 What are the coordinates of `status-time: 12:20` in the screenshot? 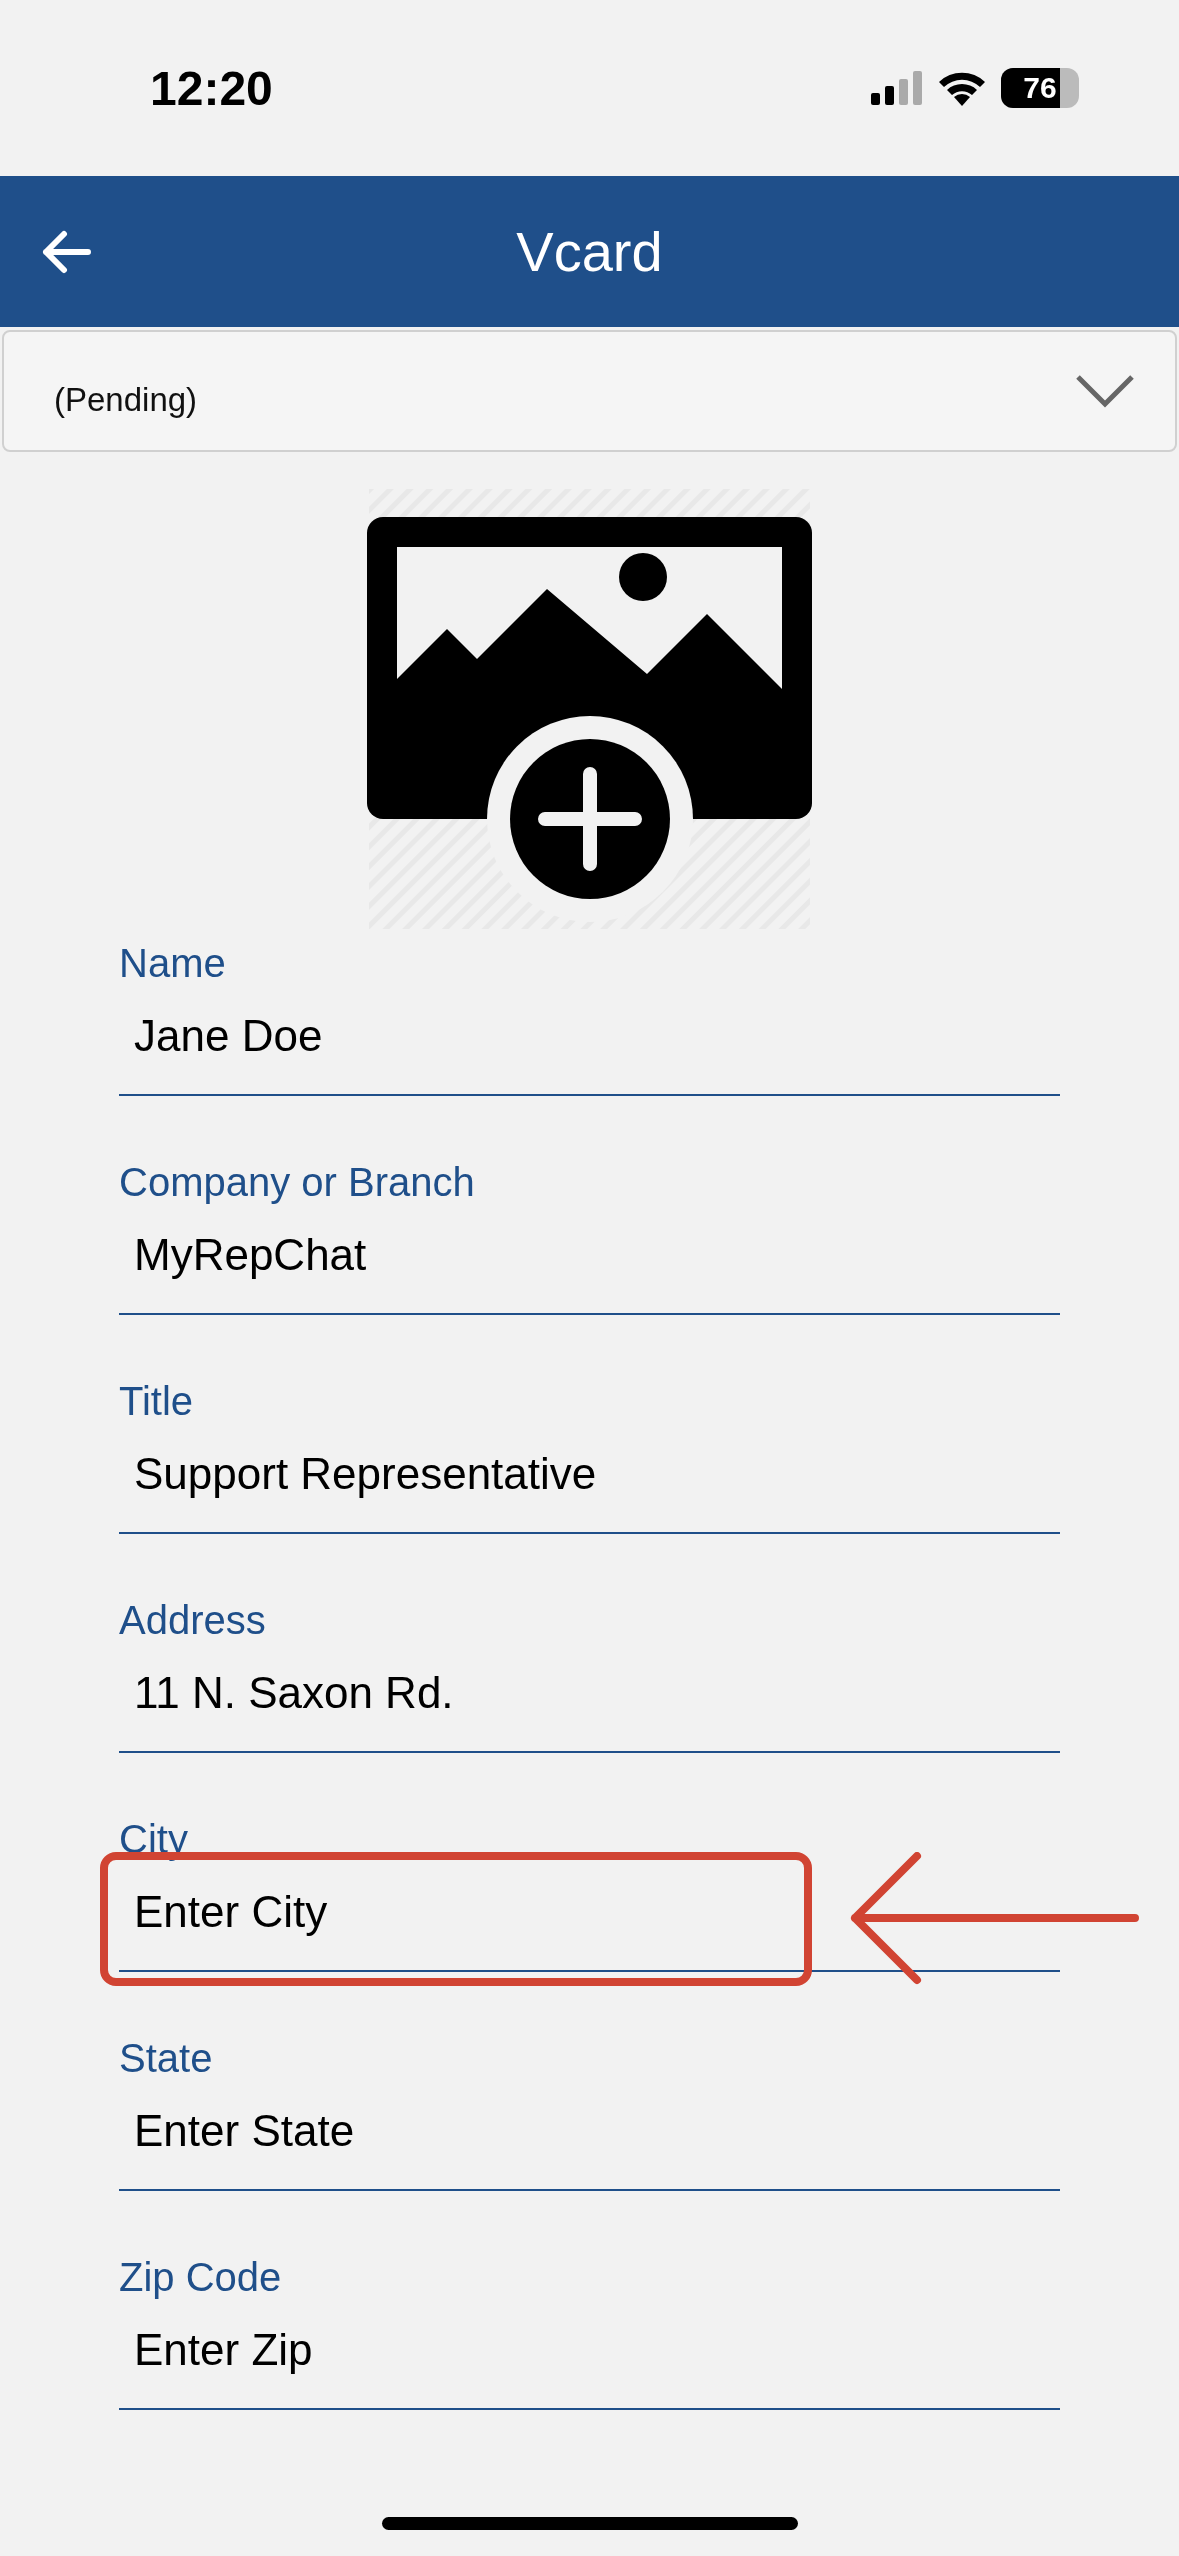 It's located at (211, 88).